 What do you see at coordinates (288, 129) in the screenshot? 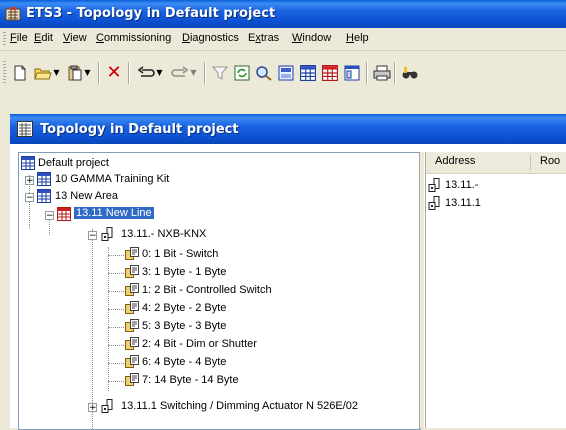
I see `topology-window-title-bar: Topology in Default project` at bounding box center [288, 129].